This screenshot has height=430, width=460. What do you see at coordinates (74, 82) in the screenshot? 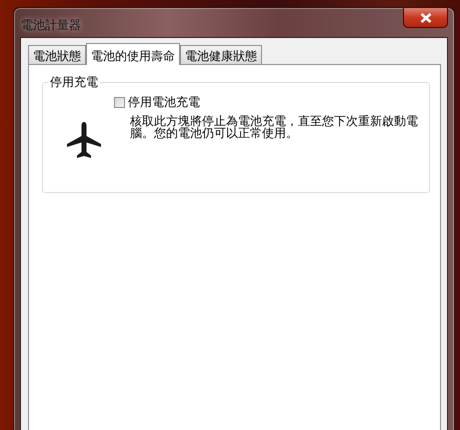
I see `group-title: 停用充電` at bounding box center [74, 82].